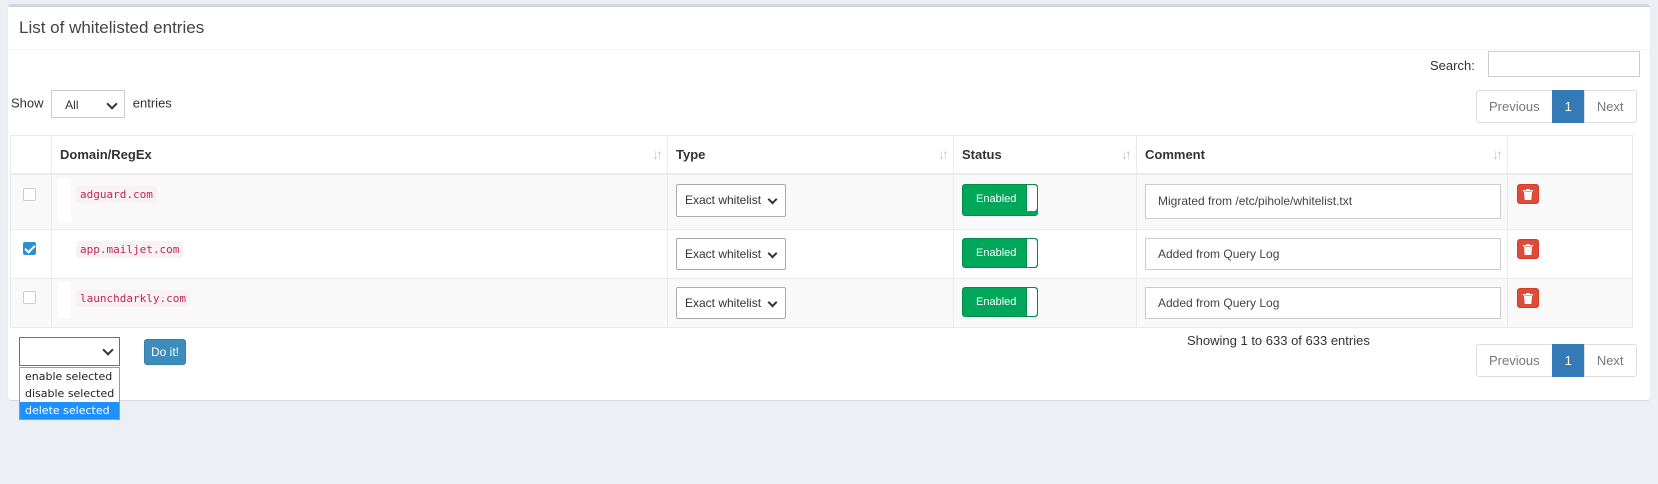 Image resolution: width=1658 pixels, height=484 pixels. Describe the element at coordinates (30, 154) in the screenshot. I see `select-column-header` at that location.